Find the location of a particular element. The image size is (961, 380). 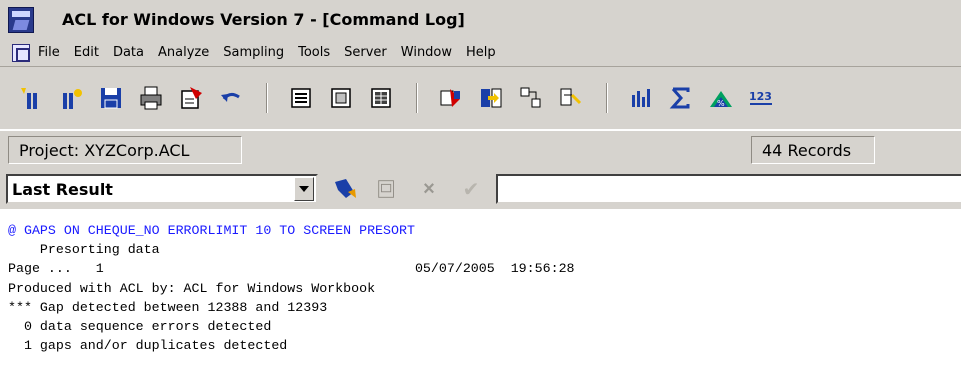

report-button is located at coordinates (641, 98).